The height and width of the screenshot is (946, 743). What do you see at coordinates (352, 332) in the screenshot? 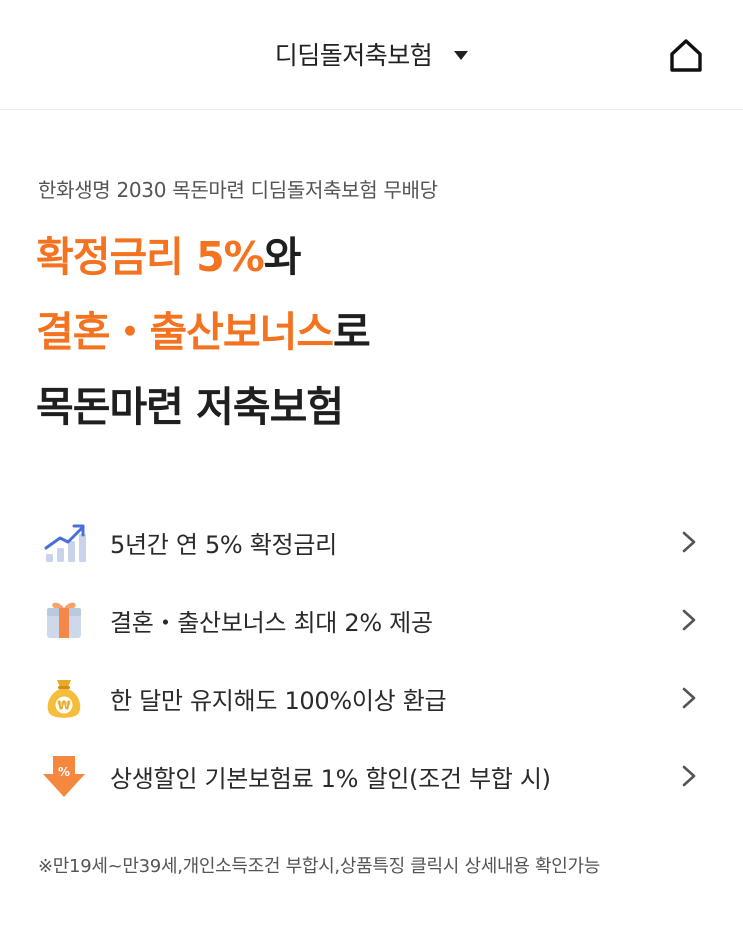
I see `headline-line-2-rest: 로` at bounding box center [352, 332].